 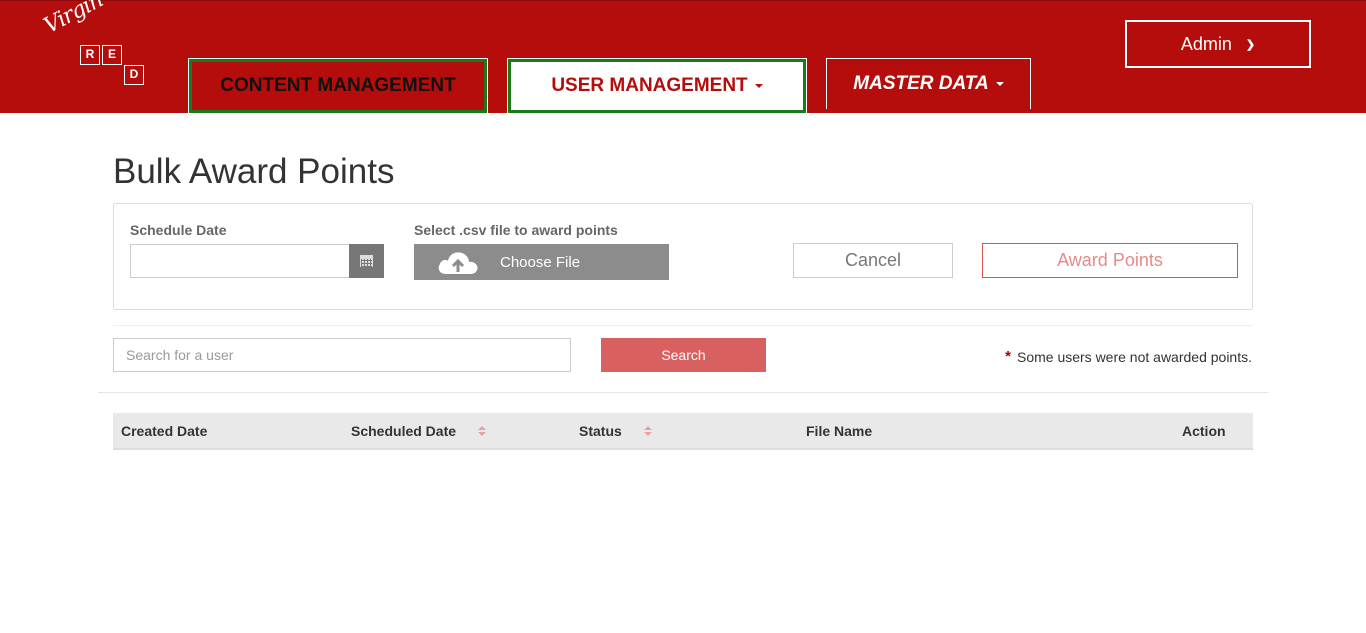 I want to click on choose-file-button: Choose File, so click(x=541, y=262).